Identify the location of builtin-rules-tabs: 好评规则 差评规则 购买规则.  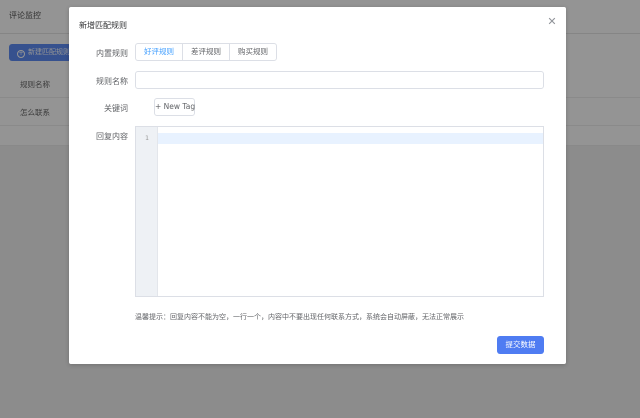
(206, 52).